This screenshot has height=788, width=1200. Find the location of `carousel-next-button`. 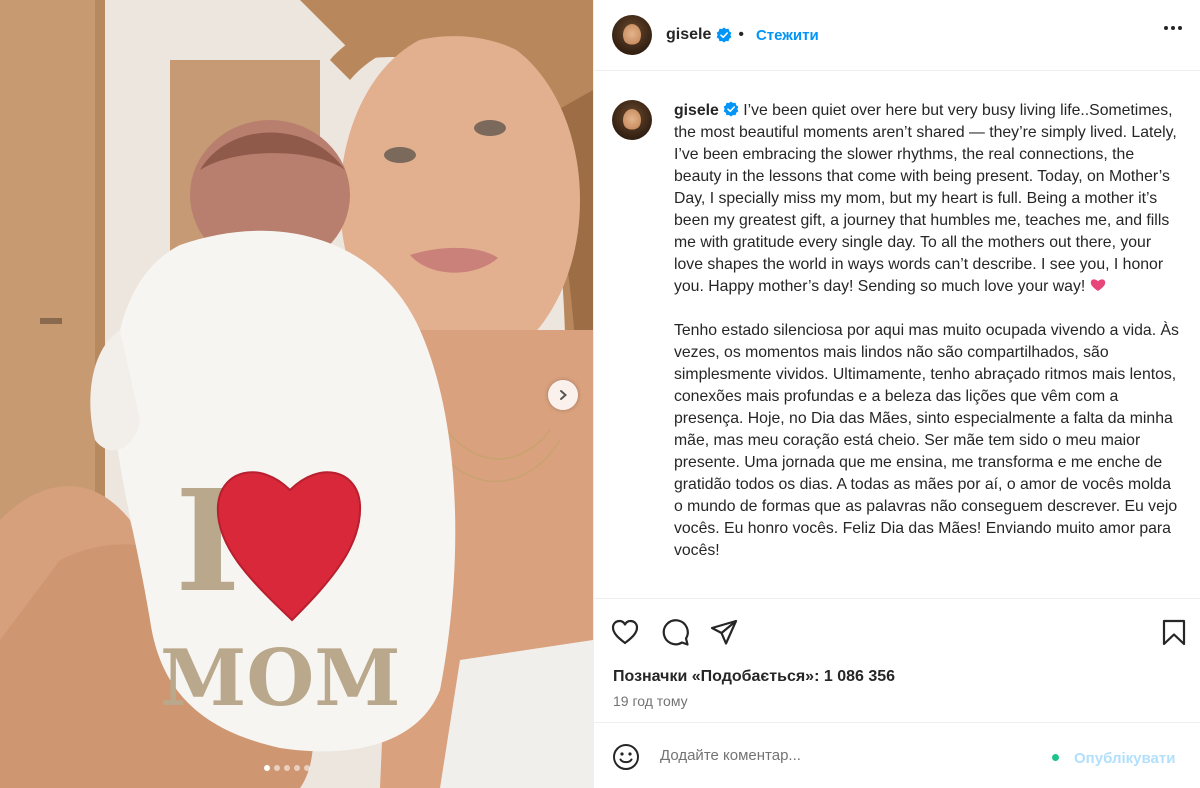

carousel-next-button is located at coordinates (563, 395).